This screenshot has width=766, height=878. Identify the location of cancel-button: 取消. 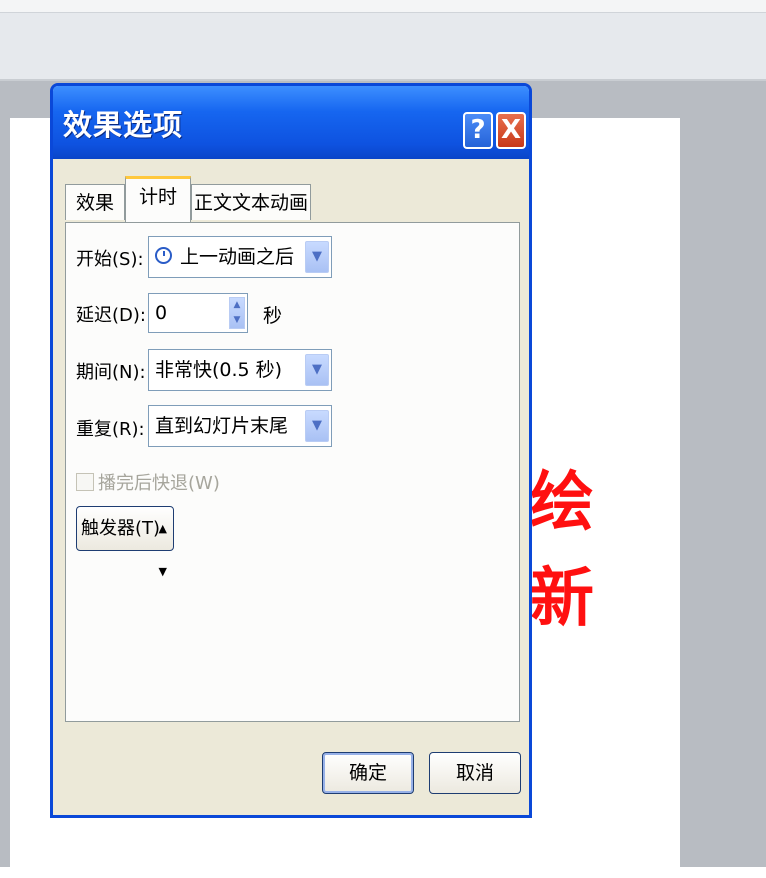
(475, 773).